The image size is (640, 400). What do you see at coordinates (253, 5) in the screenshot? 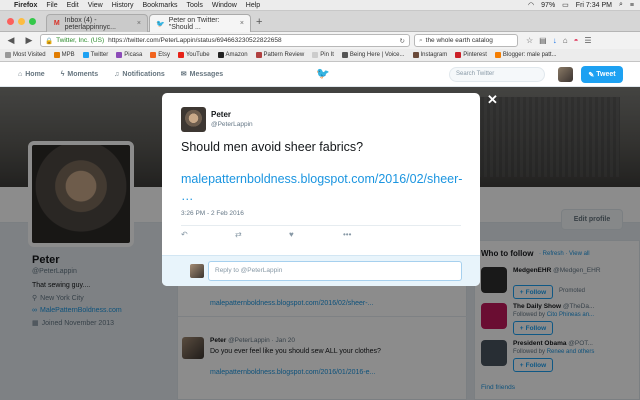
I see `menu-help: Help` at bounding box center [253, 5].